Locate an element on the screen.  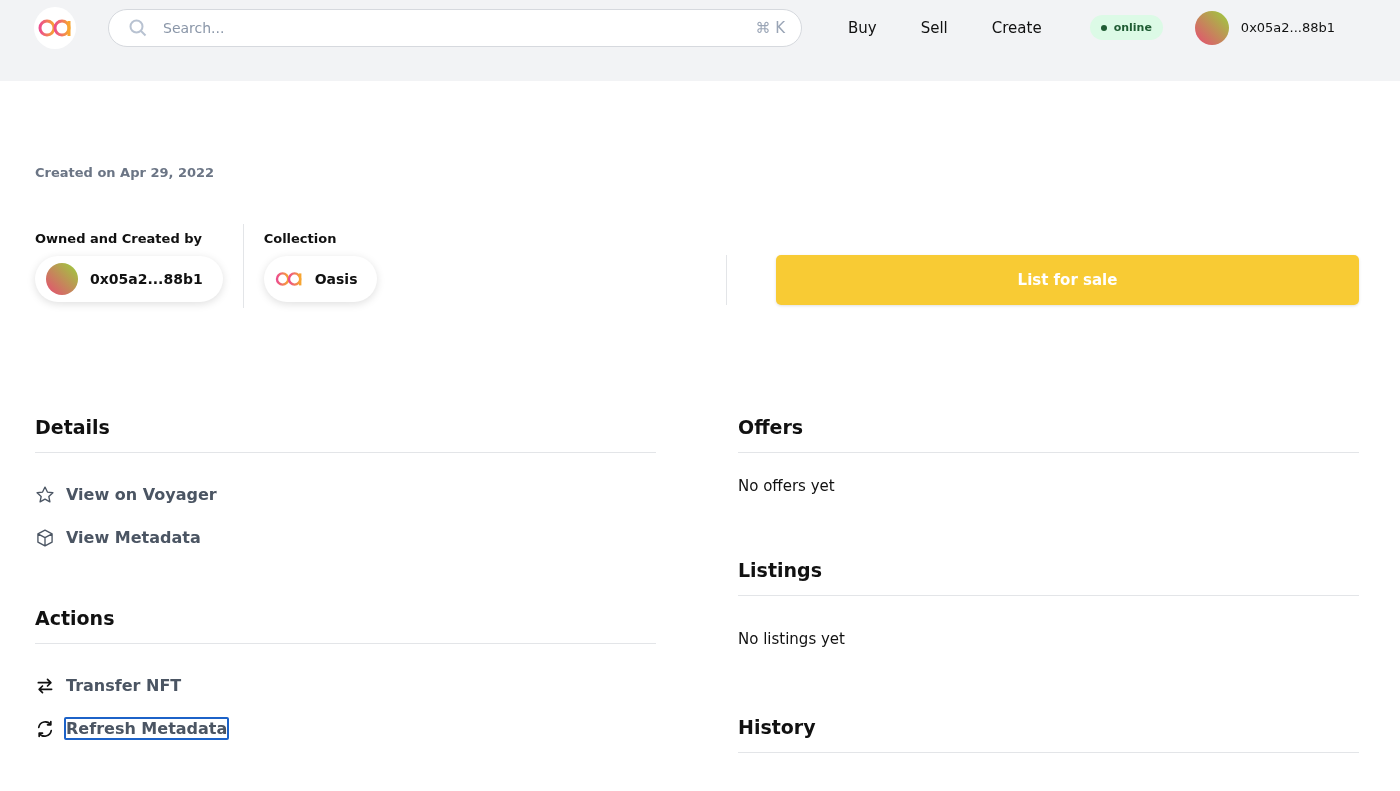
refresh-icon is located at coordinates (45, 728).